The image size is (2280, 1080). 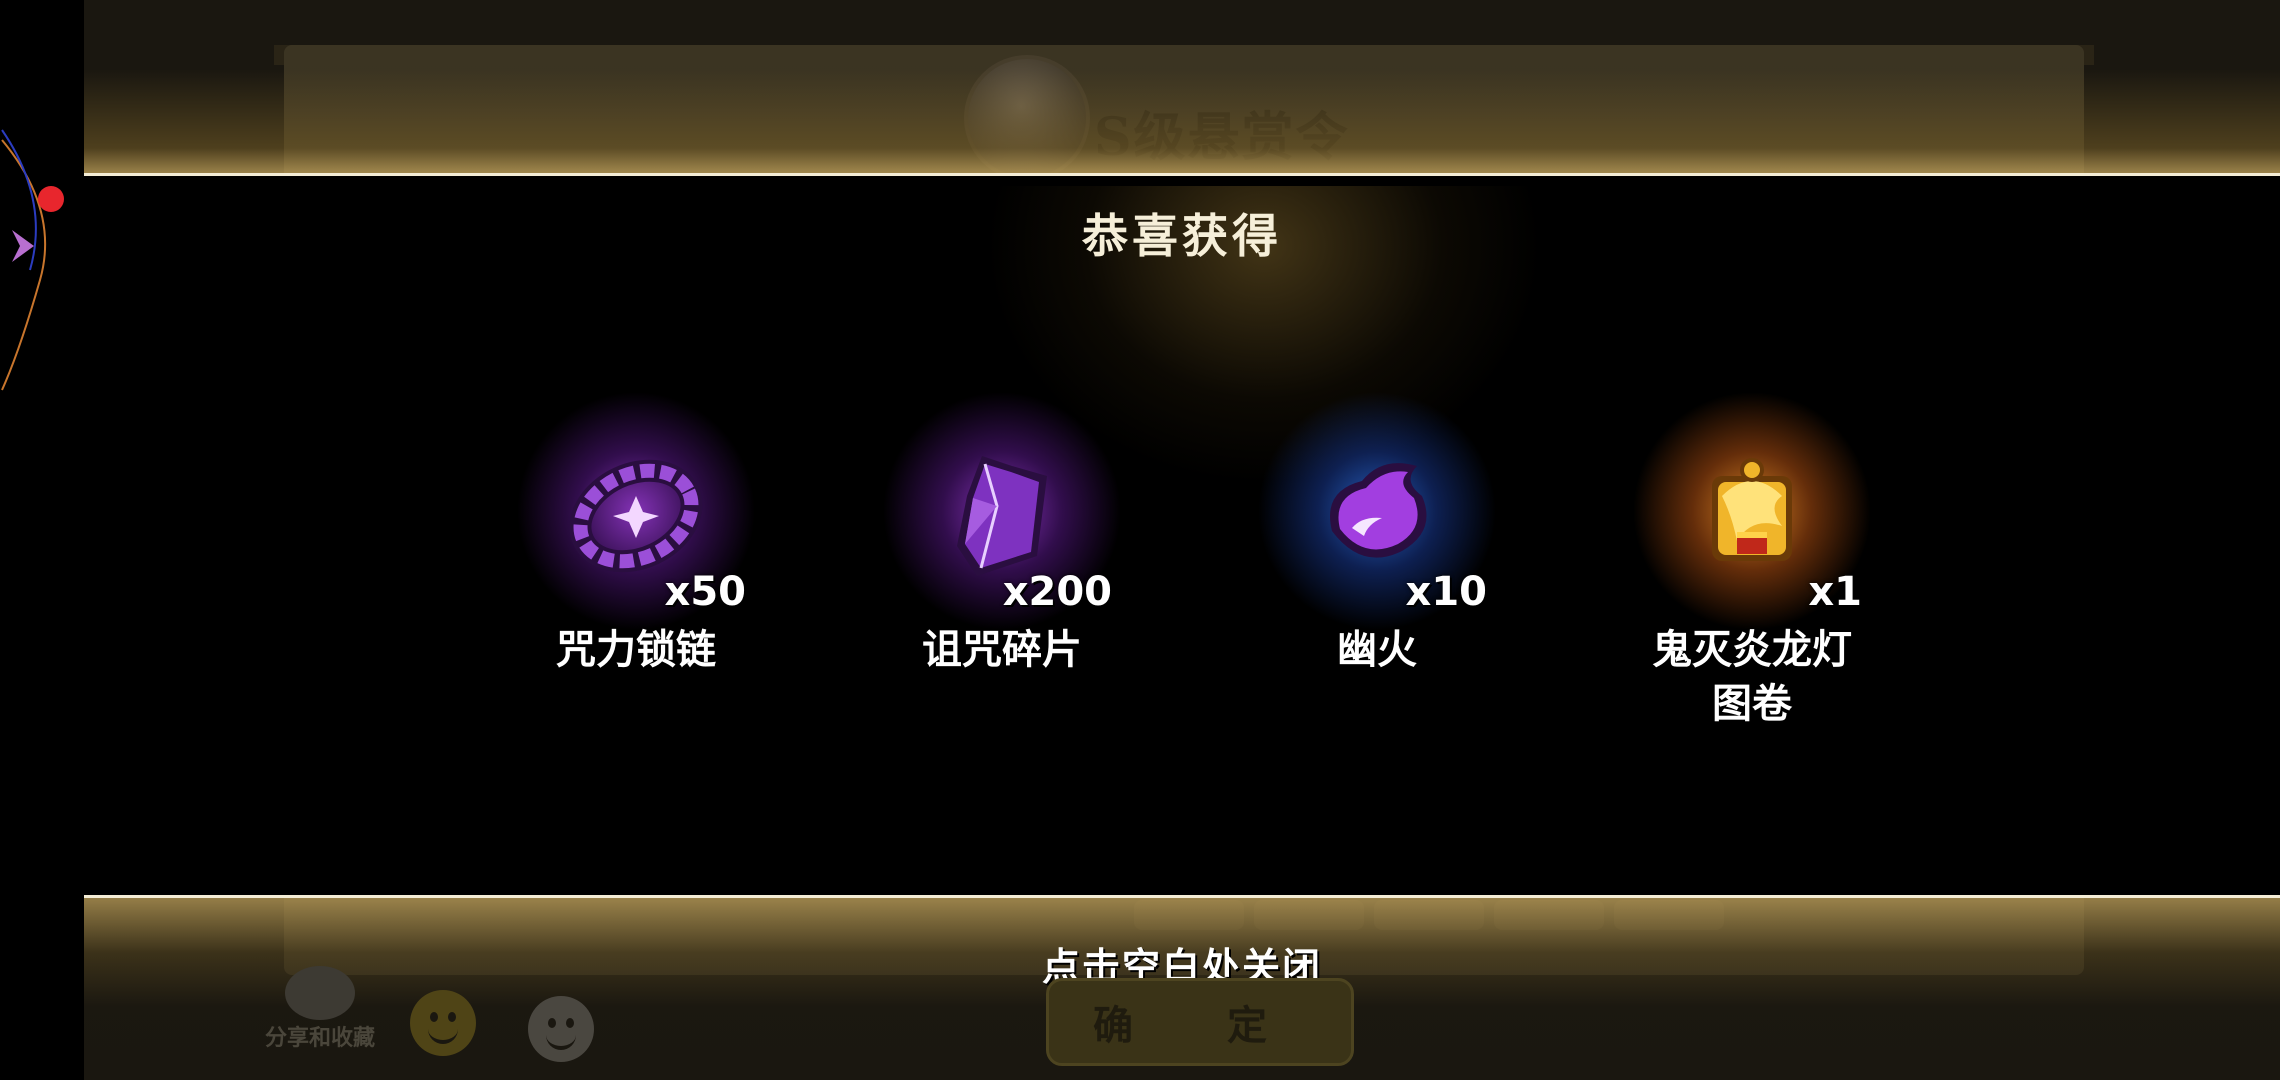 I want to click on item-name: 鬼灭炎龙灯 图卷, so click(x=1752, y=677).